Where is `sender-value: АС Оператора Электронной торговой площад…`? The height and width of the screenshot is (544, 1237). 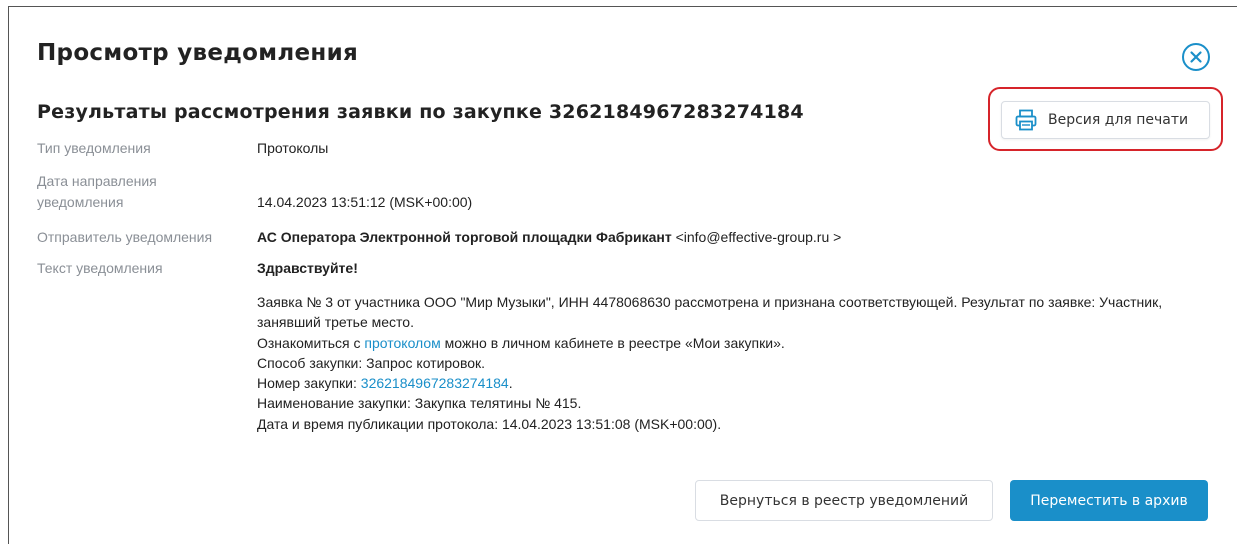
sender-value: АС Оператора Электронной торговой площад… is located at coordinates (549, 237).